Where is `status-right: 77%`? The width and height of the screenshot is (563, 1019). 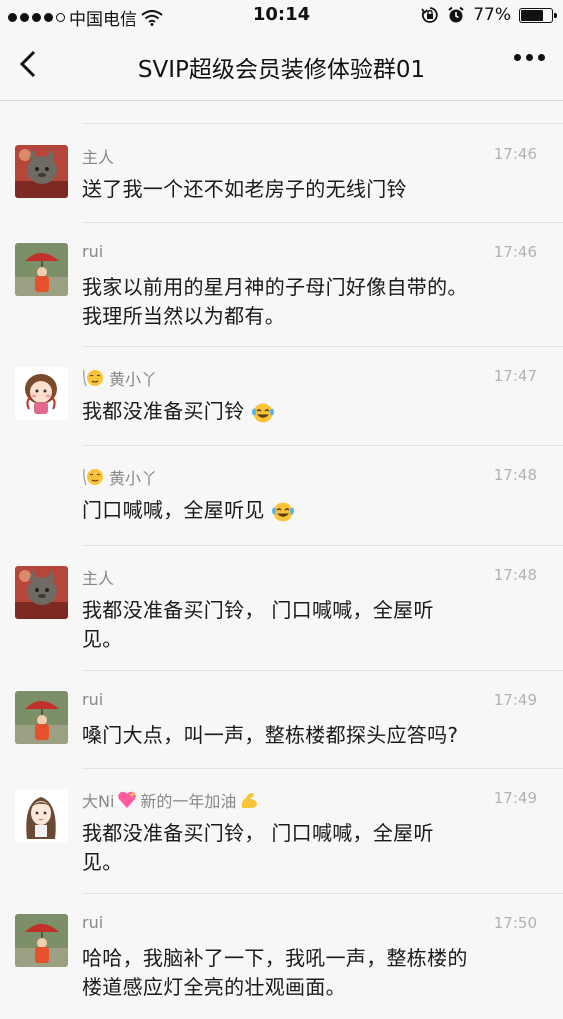
status-right: 77% is located at coordinates (489, 15).